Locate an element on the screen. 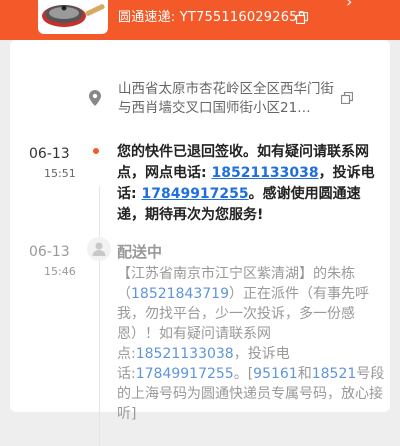 Image resolution: width=400 pixels, height=446 pixels. order-header: 圆通速递: YT7551160292652 › is located at coordinates (200, 20).